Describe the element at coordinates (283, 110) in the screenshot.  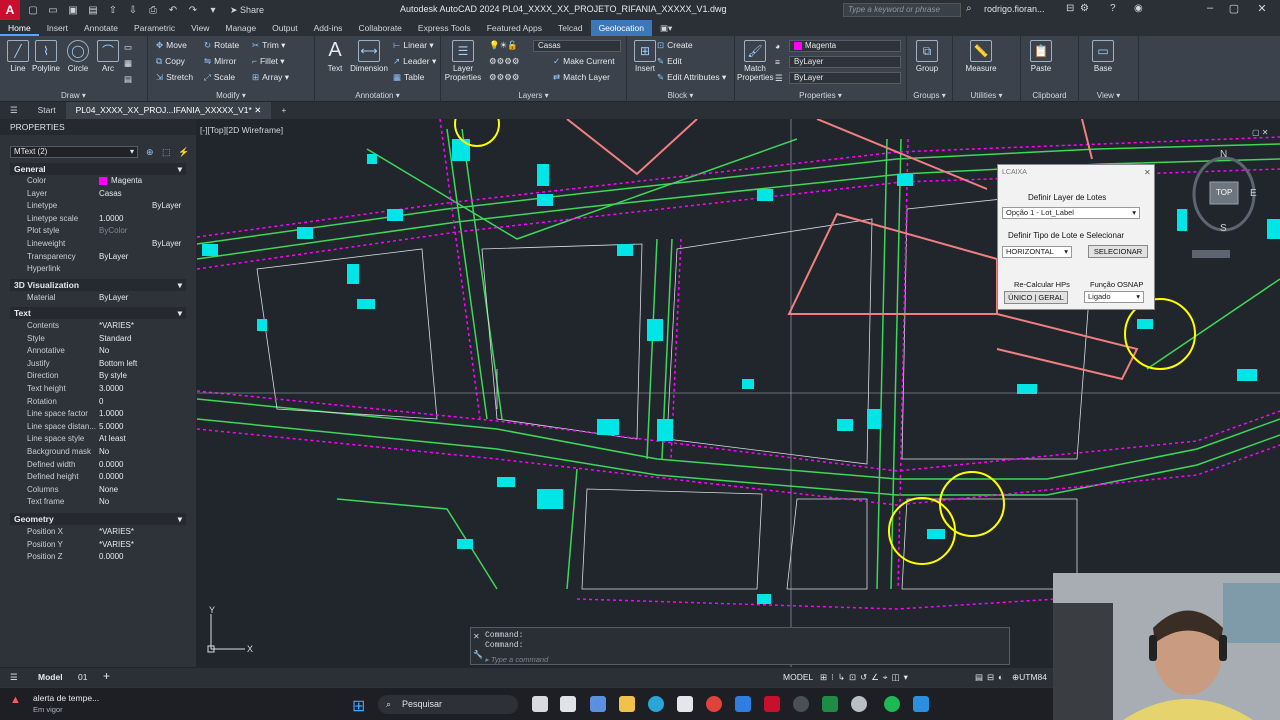
I see `new-tab-icon: +` at that location.